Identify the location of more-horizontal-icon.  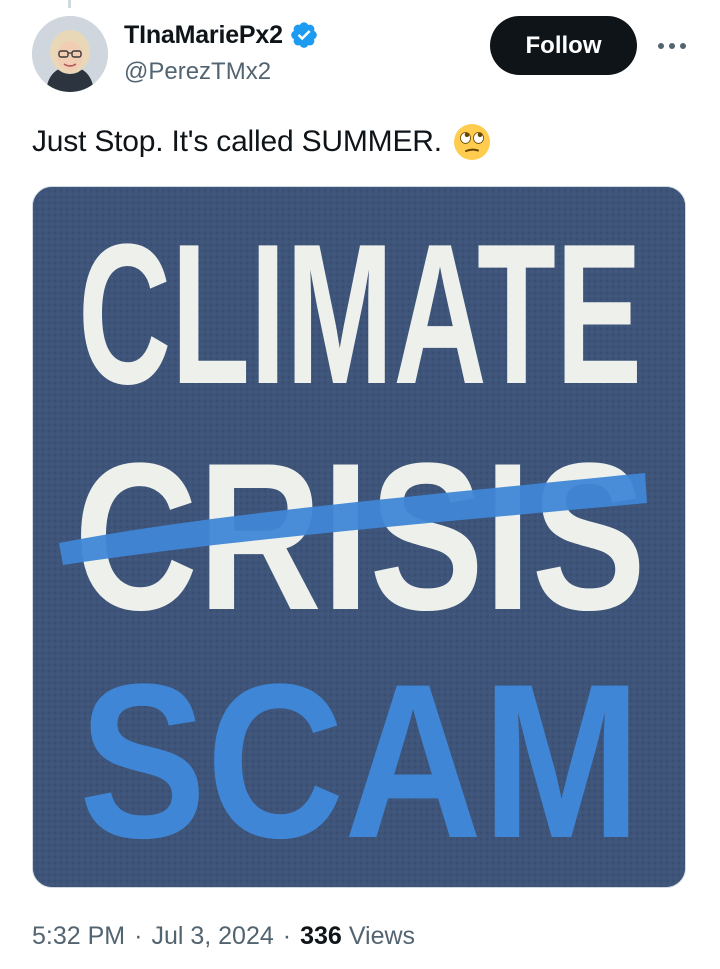
(661, 46).